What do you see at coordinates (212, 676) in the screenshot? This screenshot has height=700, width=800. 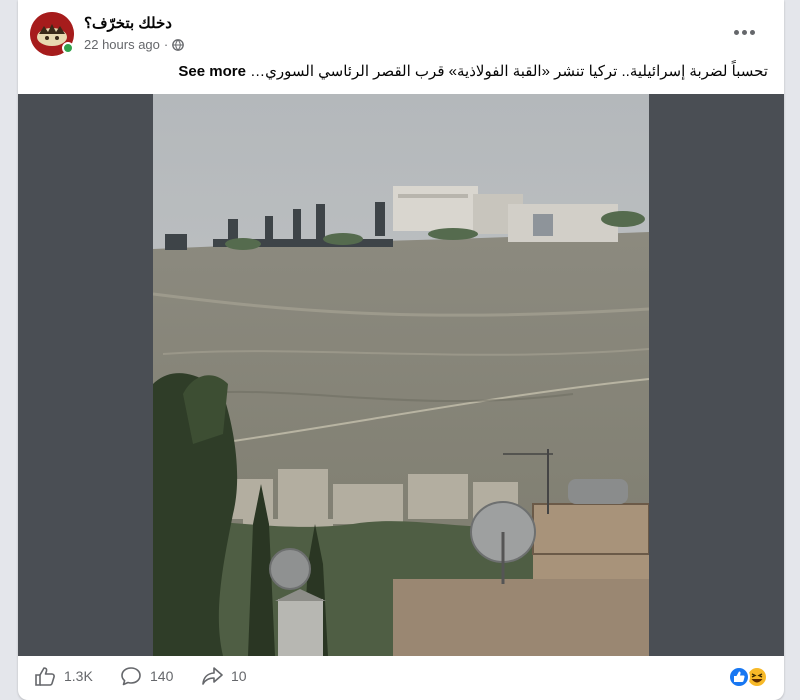 I see `share-icon` at bounding box center [212, 676].